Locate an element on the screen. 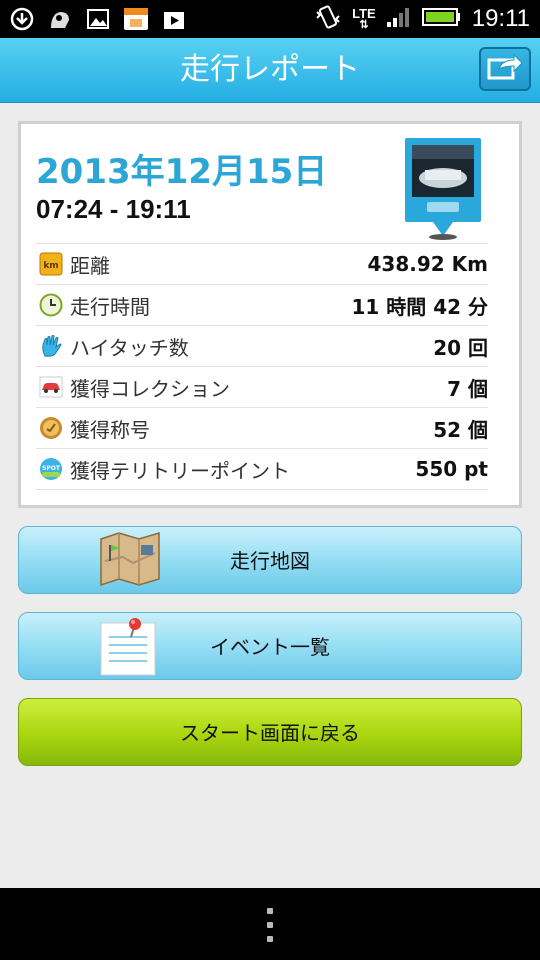  navigation-bar is located at coordinates (270, 924).